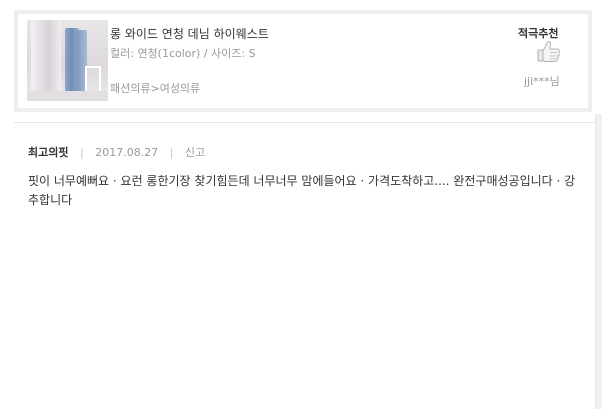 This screenshot has width=602, height=409. I want to click on reviewer-id: jji***님, so click(542, 81).